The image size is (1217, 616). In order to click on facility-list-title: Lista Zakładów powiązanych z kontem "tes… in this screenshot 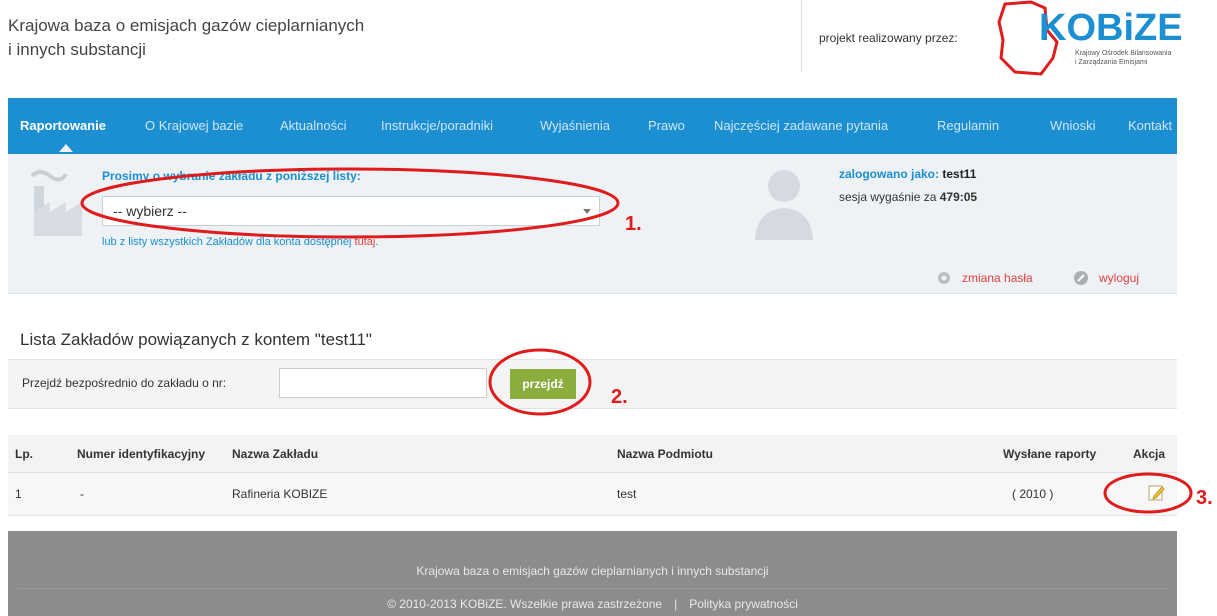, I will do `click(196, 339)`.